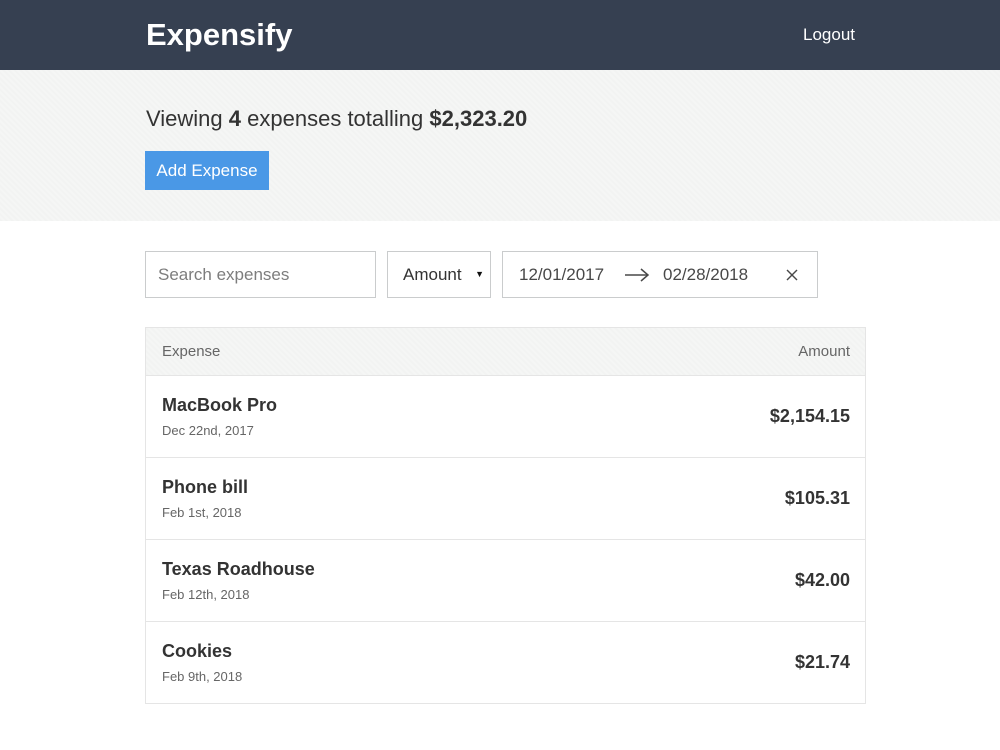  What do you see at coordinates (202, 512) in the screenshot?
I see `expense-date: Feb 1st, 2018` at bounding box center [202, 512].